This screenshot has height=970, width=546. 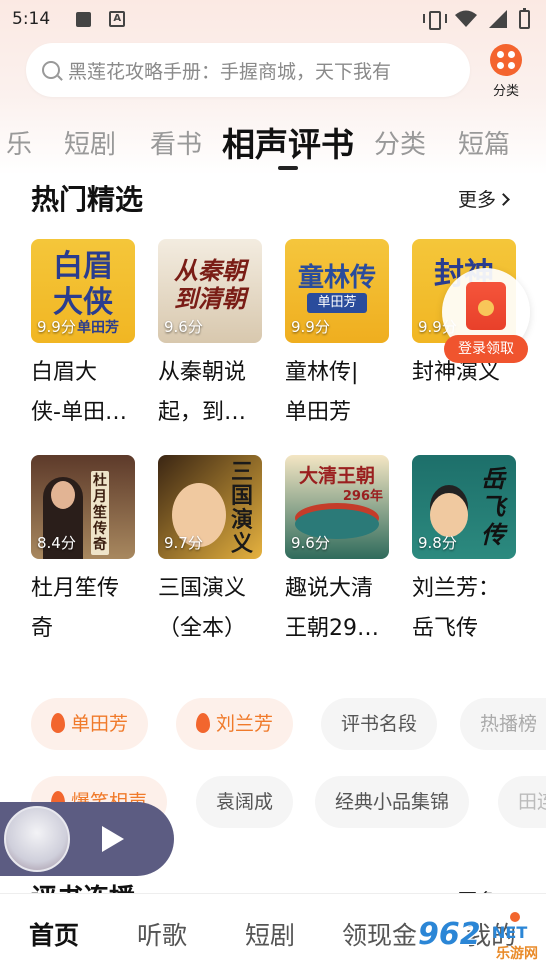 I want to click on tag-chip: 热播榜, so click(x=503, y=724).